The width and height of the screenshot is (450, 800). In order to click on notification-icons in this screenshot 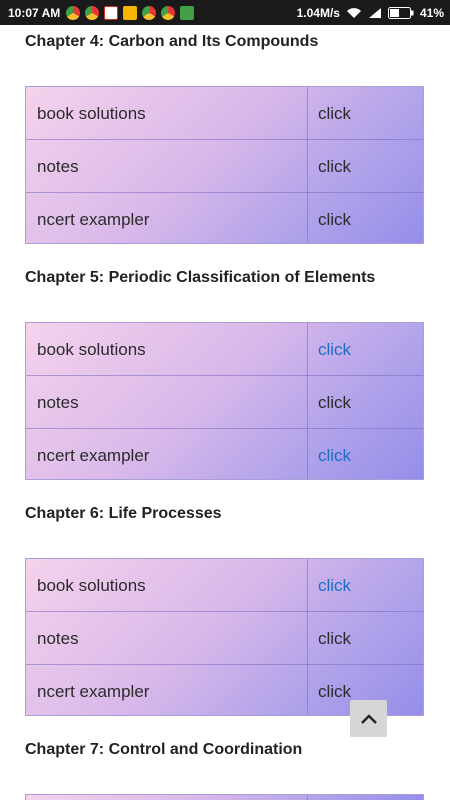, I will do `click(130, 12)`.